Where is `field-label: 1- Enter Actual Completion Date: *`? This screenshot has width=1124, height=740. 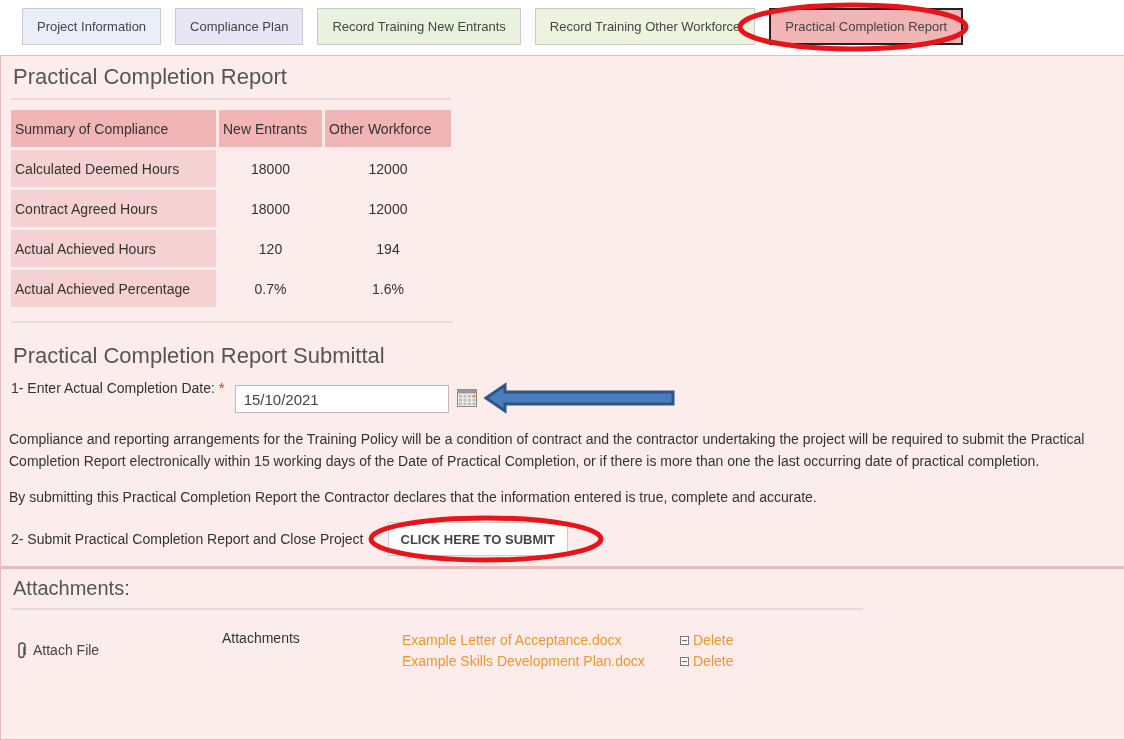
field-label: 1- Enter Actual Completion Date: * is located at coordinates (118, 387).